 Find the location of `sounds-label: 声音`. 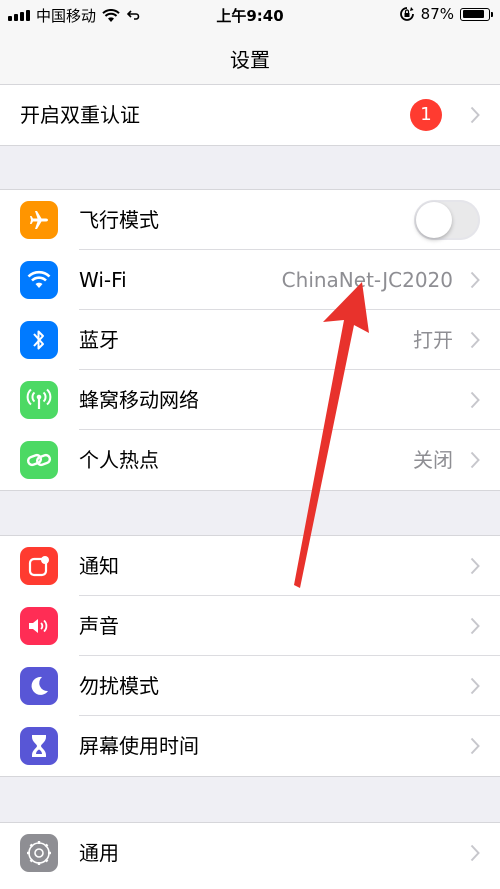

sounds-label: 声音 is located at coordinates (99, 626).